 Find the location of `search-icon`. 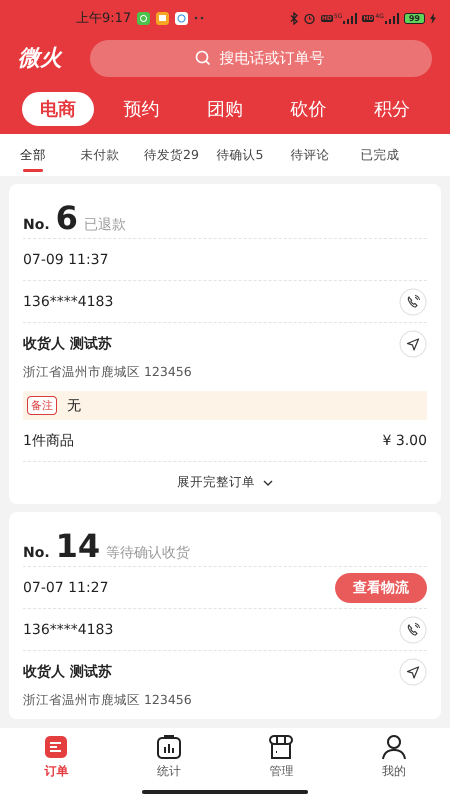

search-icon is located at coordinates (203, 58).